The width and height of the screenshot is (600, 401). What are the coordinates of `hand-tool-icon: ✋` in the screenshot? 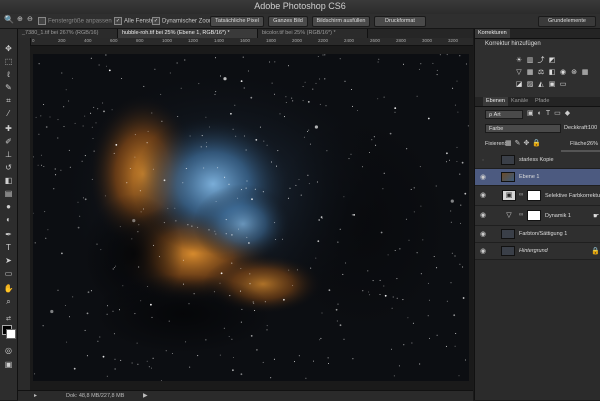 It's located at (8, 289).